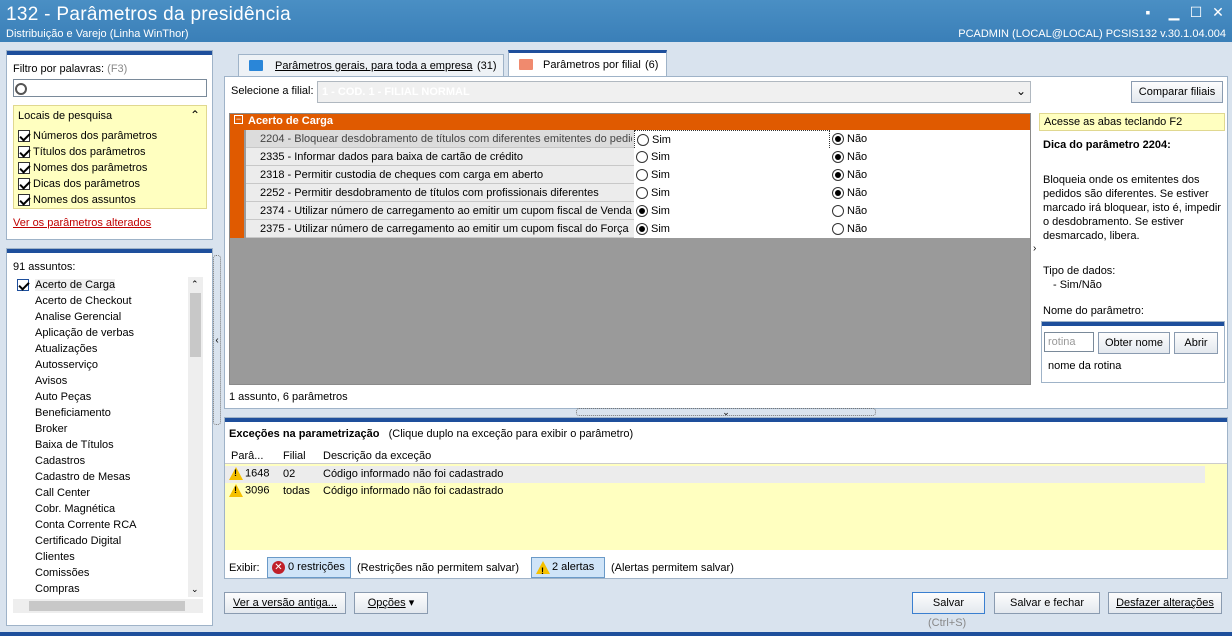  Describe the element at coordinates (1148, 12) in the screenshot. I see `restore-icon: ▪` at that location.